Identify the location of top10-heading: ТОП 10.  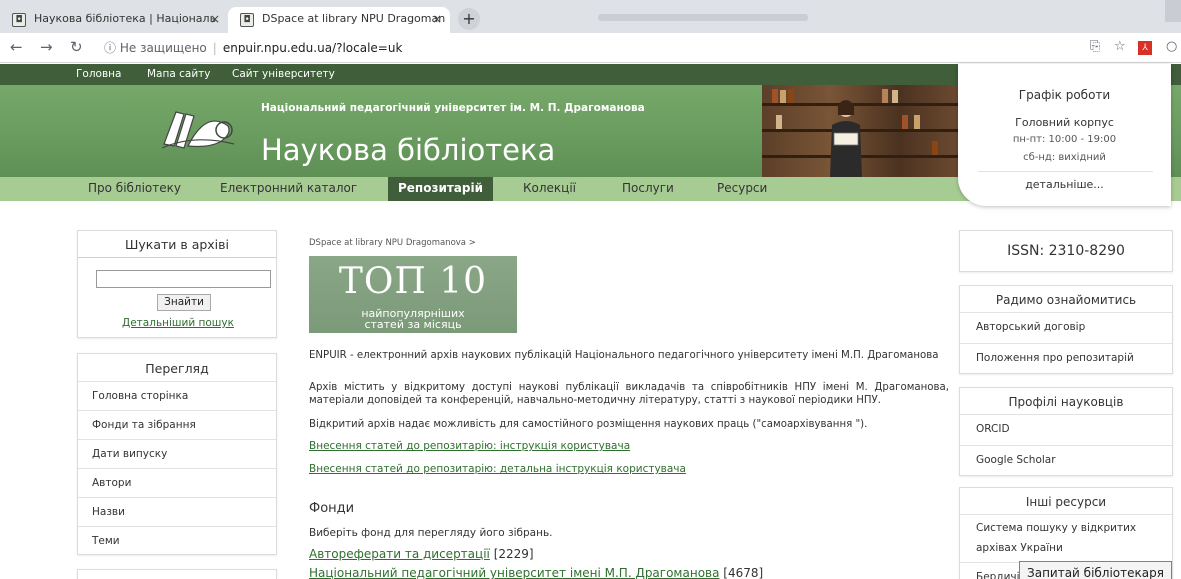
(413, 281).